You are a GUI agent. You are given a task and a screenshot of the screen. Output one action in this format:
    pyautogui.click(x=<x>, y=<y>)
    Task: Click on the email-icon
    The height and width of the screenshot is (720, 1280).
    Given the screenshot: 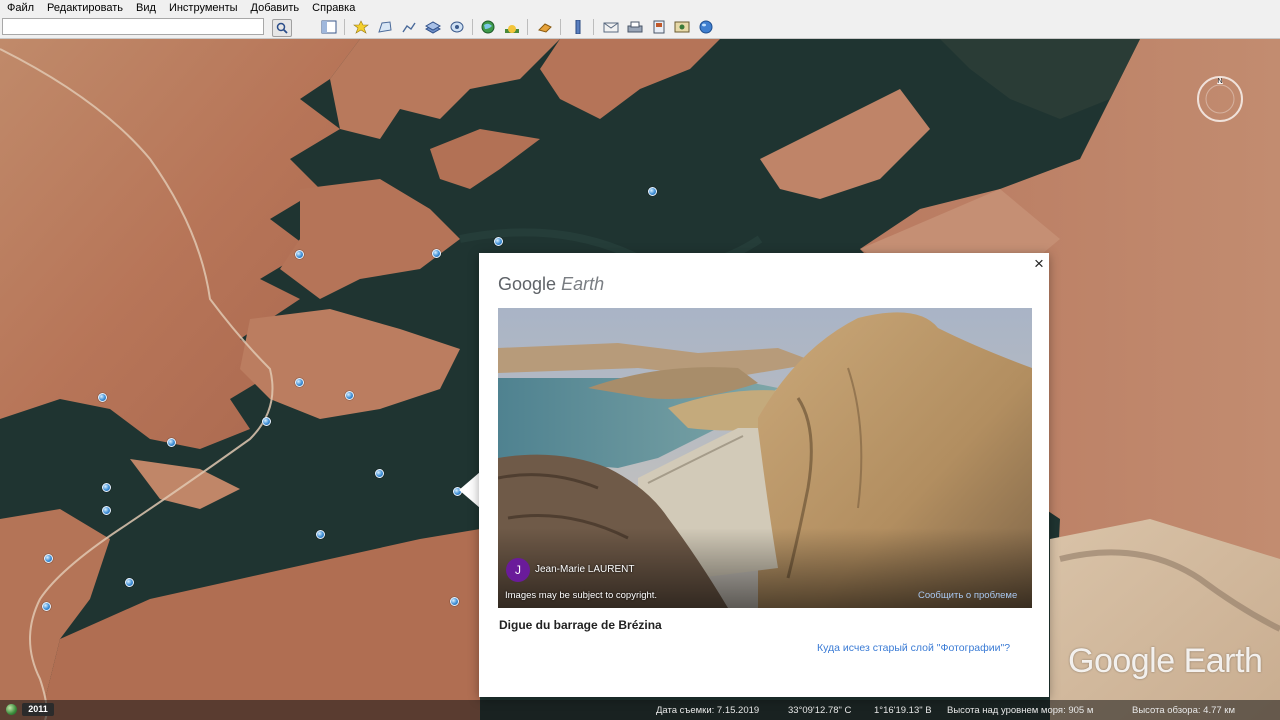 What is the action you would take?
    pyautogui.click(x=611, y=27)
    